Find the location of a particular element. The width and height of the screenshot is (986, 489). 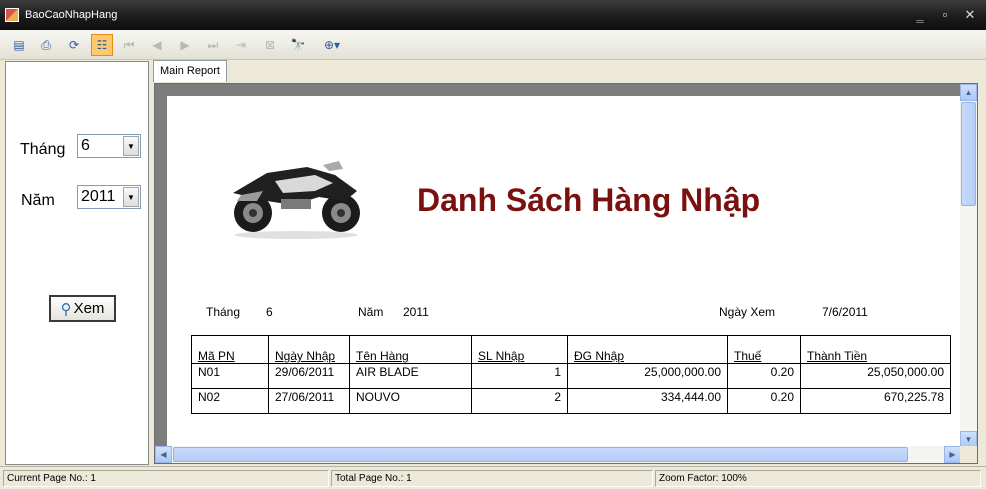

report-year-label: Năm is located at coordinates (371, 312).